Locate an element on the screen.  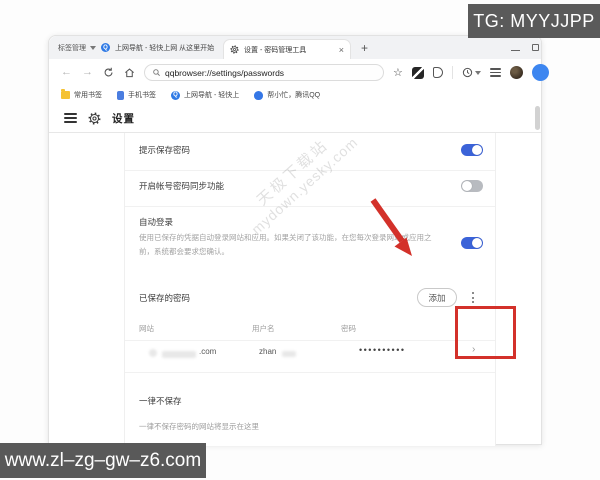
watermark-site-label: www.zl–zg–gw–z6.com is located at coordinates (103, 460).